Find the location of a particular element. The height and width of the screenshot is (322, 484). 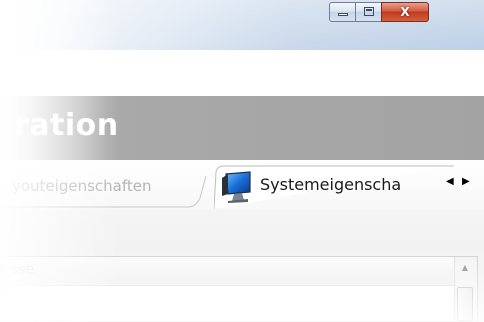

maximize-button is located at coordinates (368, 12).